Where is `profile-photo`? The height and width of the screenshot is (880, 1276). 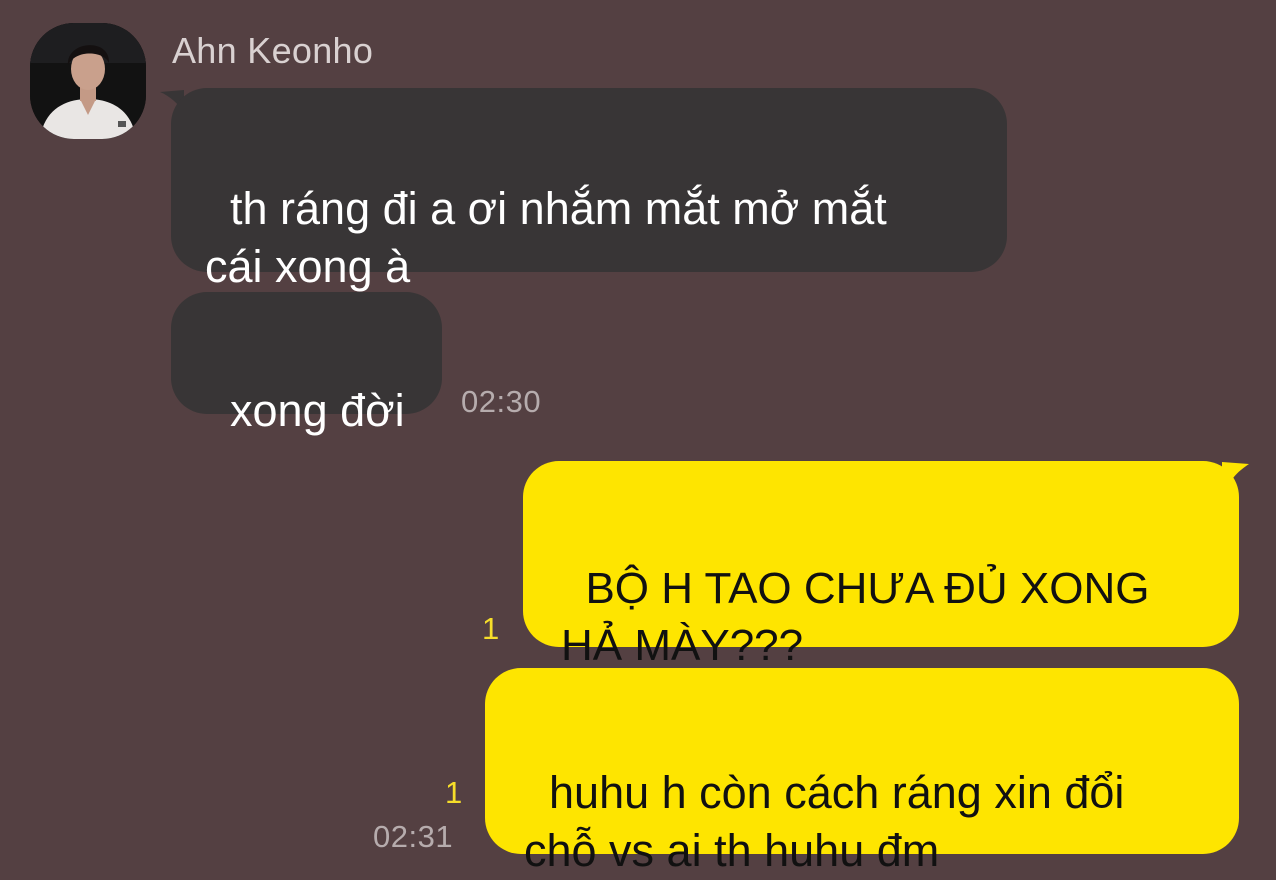 profile-photo is located at coordinates (88, 81).